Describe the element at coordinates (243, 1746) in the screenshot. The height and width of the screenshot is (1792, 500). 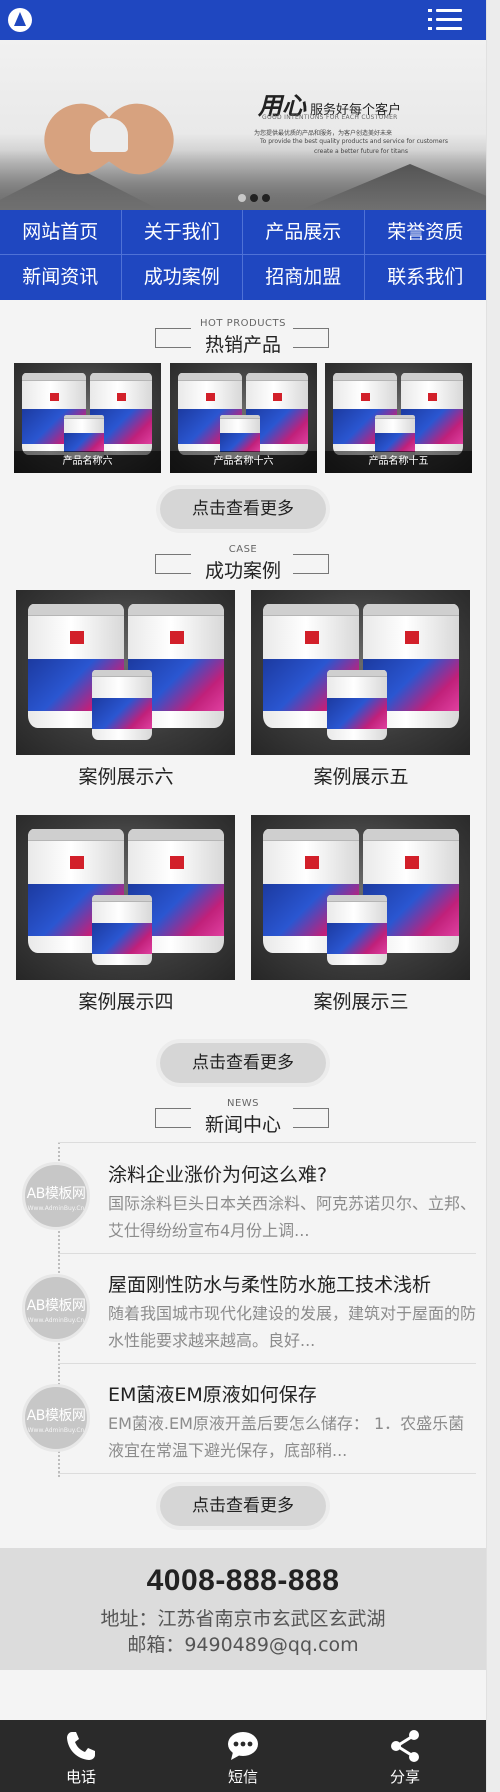
I see `message-icon` at that location.